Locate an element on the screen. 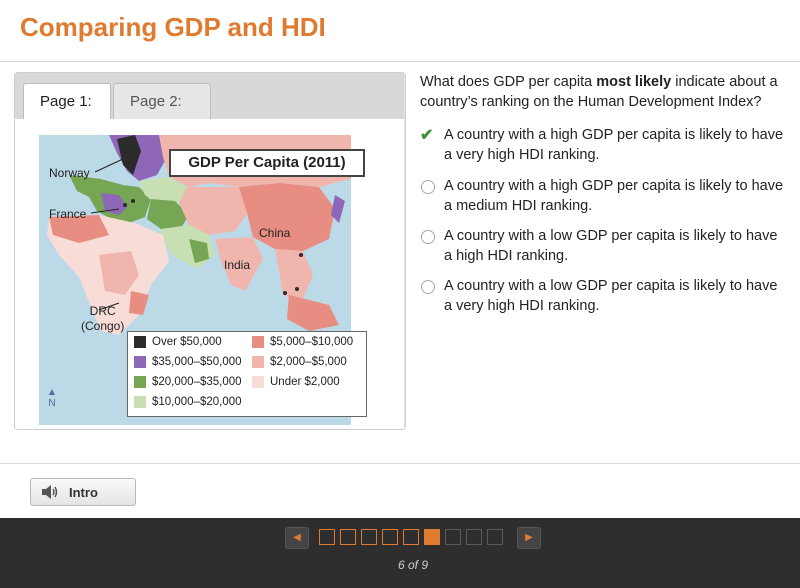  legend-label: Over $50,000 is located at coordinates (187, 342).